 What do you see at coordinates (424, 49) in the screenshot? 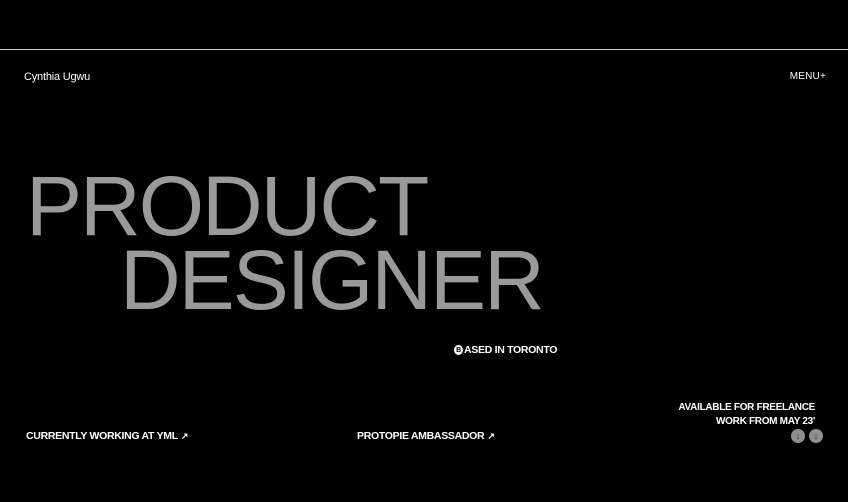
I see `top-divider` at bounding box center [424, 49].